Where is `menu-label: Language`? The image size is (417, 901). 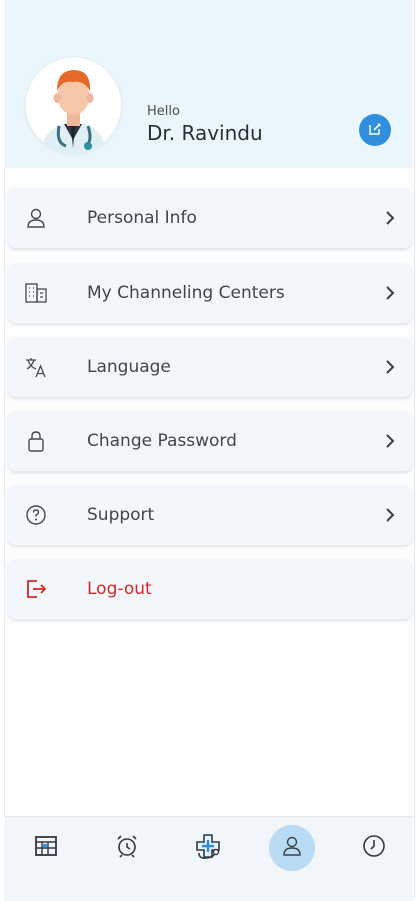 menu-label: Language is located at coordinates (129, 367).